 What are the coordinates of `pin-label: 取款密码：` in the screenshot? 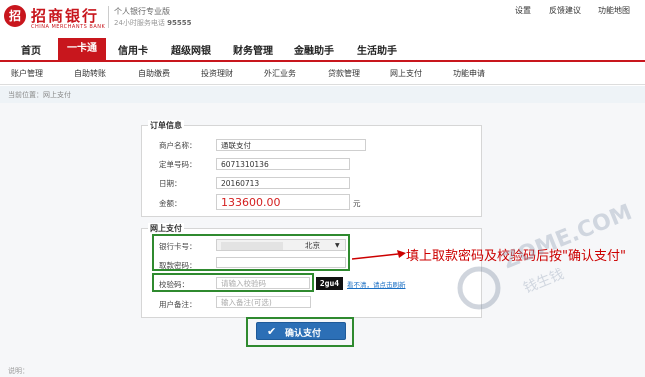 It's located at (178, 265).